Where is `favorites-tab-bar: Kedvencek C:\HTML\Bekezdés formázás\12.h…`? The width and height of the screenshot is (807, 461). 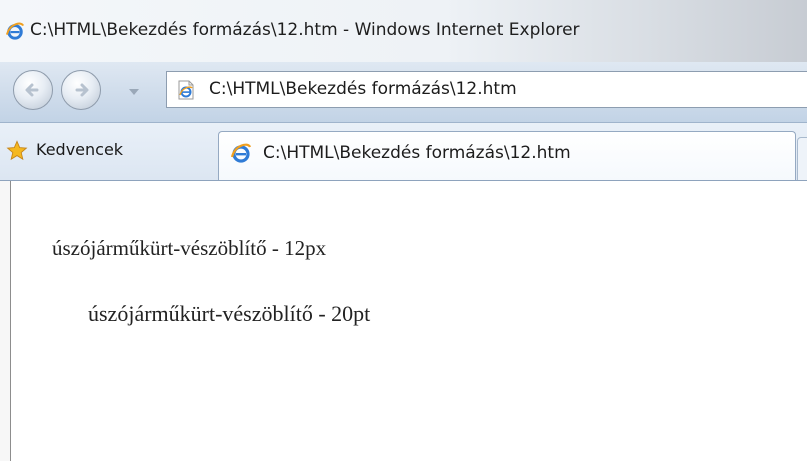 favorites-tab-bar: Kedvencek C:\HTML\Bekezdés formázás\12.h… is located at coordinates (403, 152).